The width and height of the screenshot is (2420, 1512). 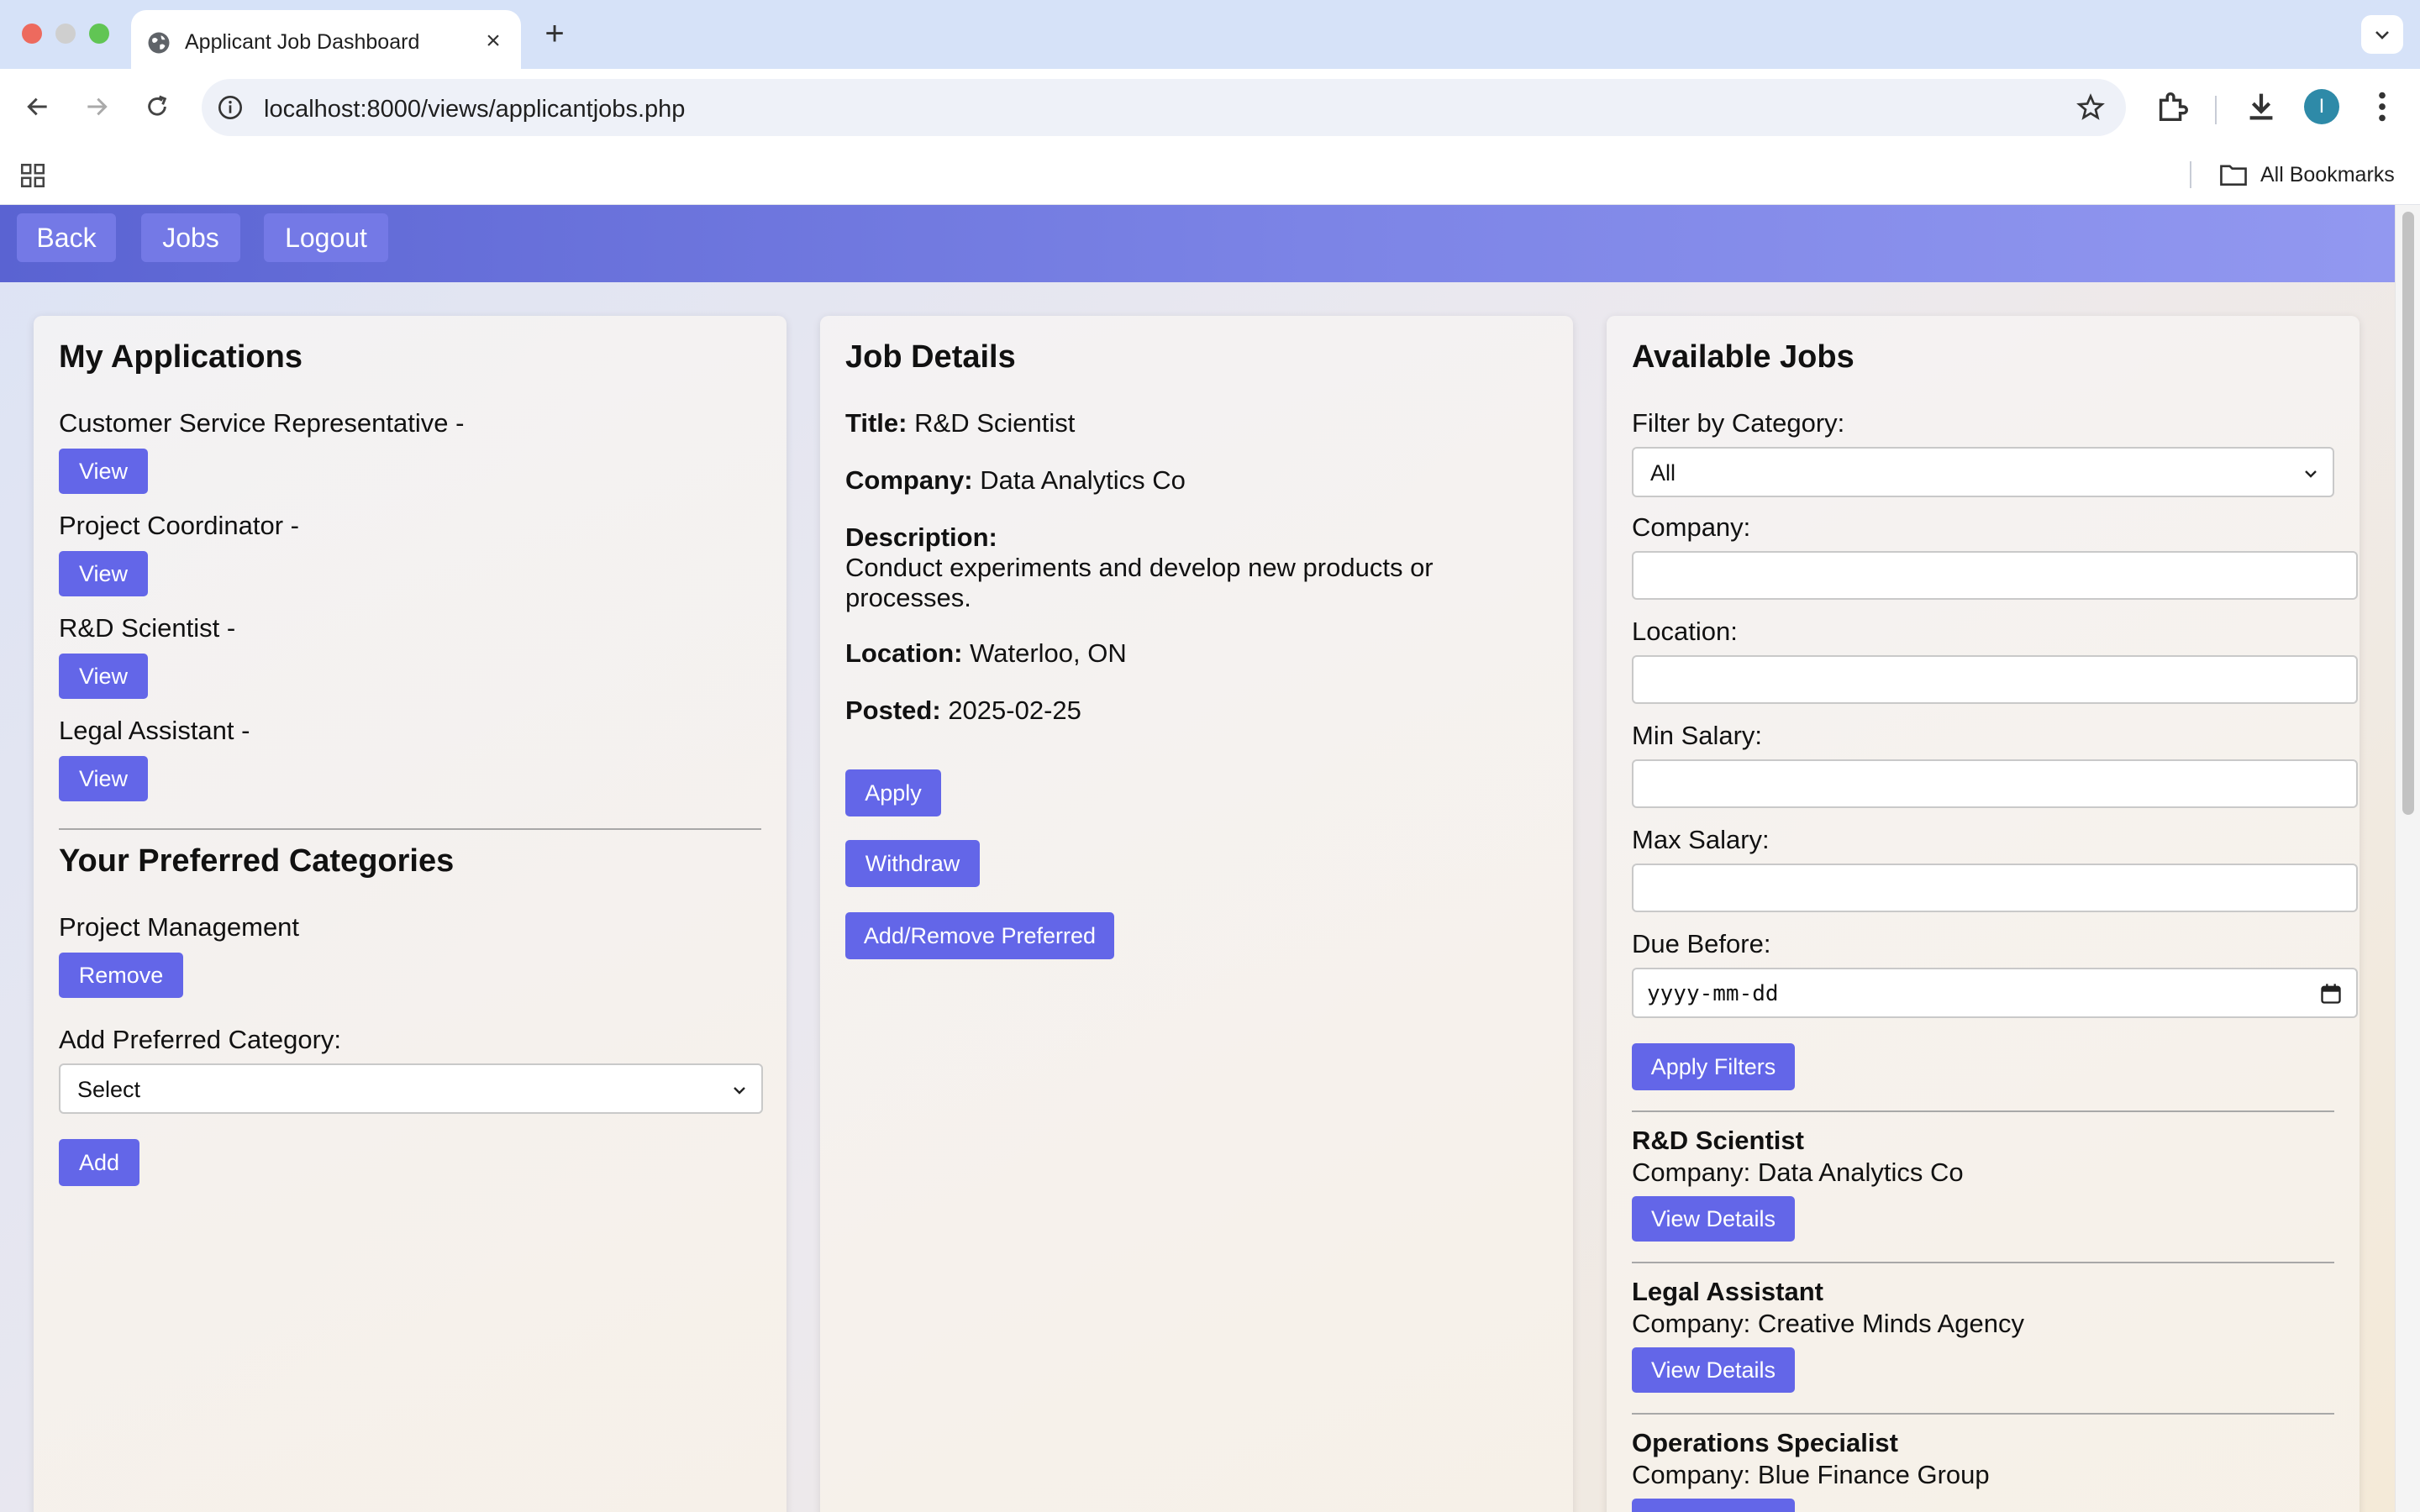 I want to click on job-listing-title: R&D Scientist, so click(x=1718, y=1140).